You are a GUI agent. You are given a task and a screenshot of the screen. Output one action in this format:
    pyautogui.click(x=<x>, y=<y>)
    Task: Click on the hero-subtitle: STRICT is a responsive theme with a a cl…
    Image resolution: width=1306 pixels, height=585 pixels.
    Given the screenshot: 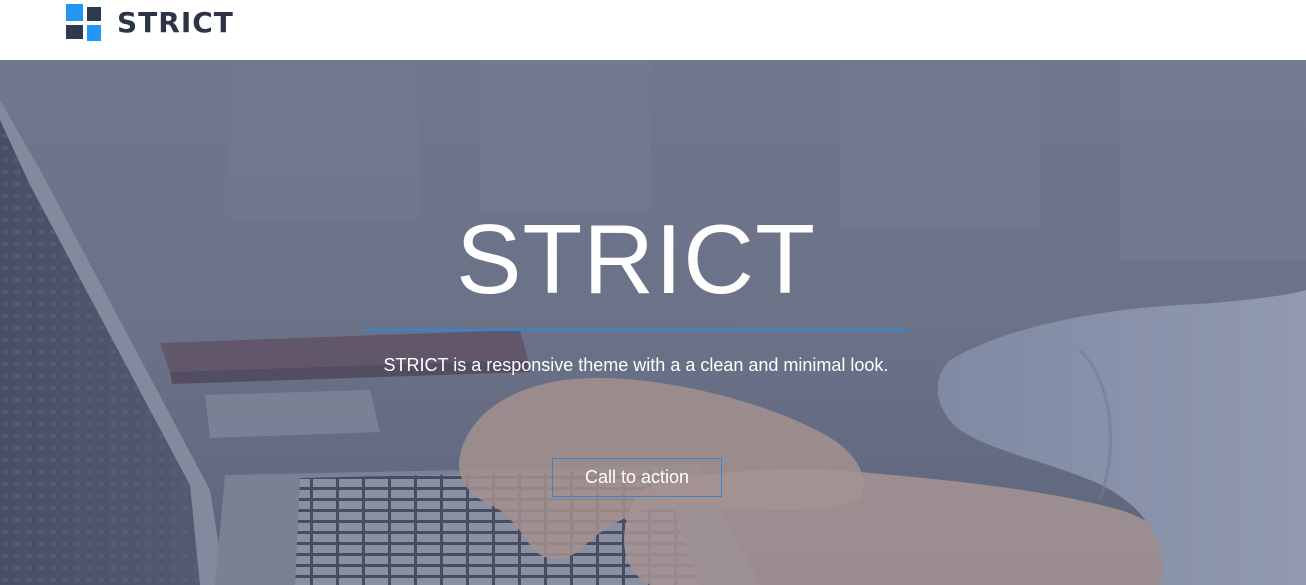 What is the action you would take?
    pyautogui.click(x=636, y=365)
    